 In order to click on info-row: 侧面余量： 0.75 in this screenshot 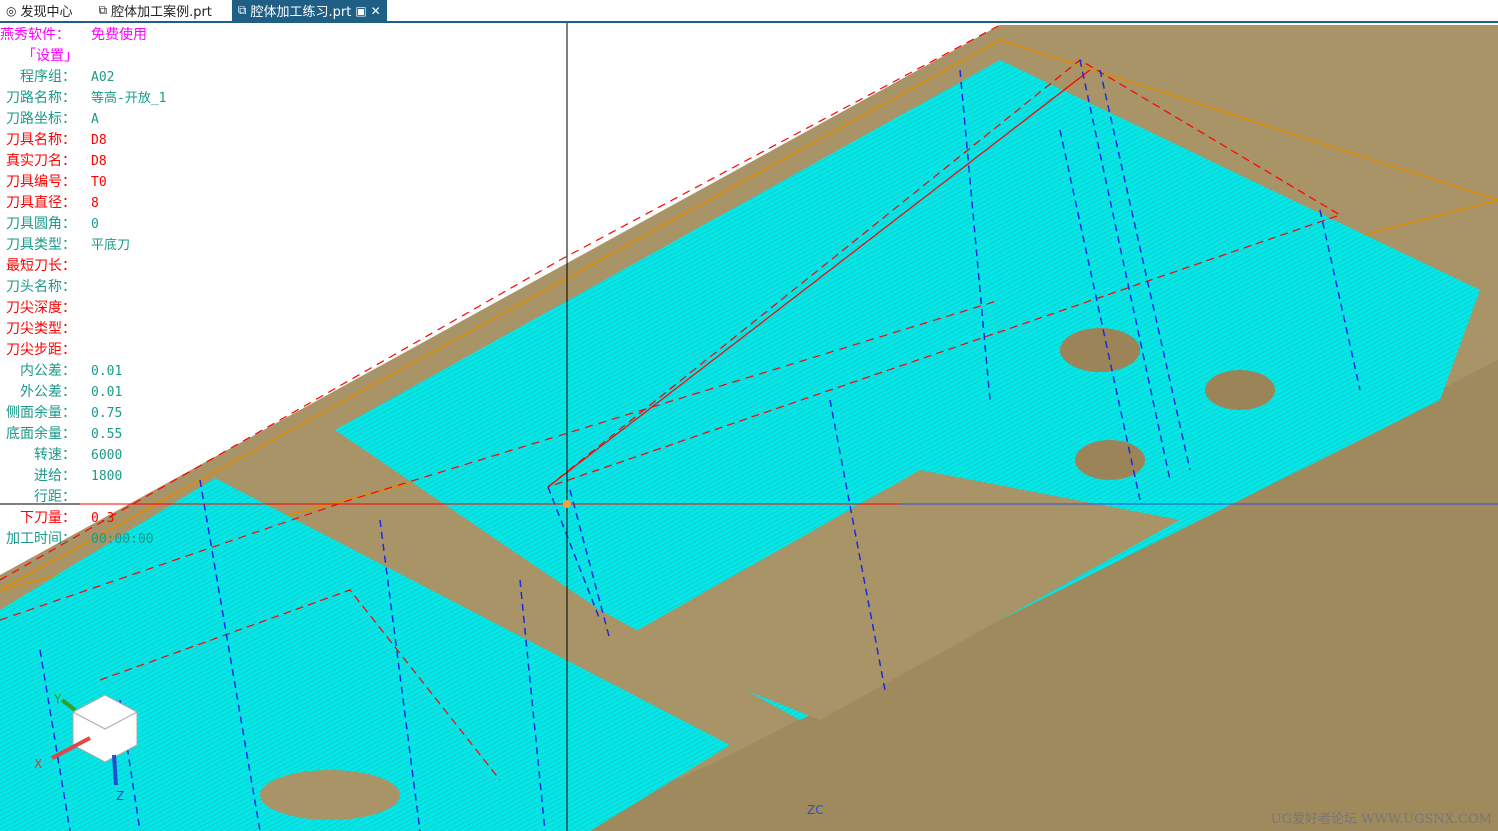, I will do `click(83, 413)`.